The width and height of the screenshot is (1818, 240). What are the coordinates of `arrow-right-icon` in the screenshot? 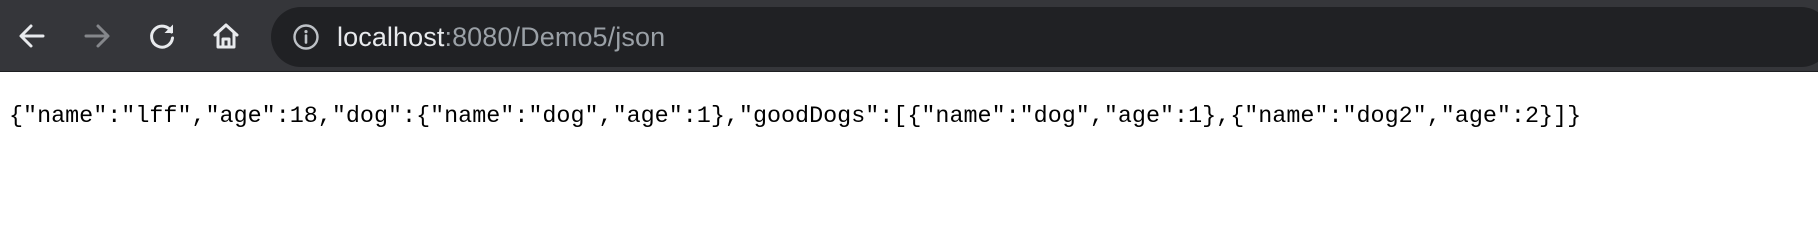 It's located at (97, 36).